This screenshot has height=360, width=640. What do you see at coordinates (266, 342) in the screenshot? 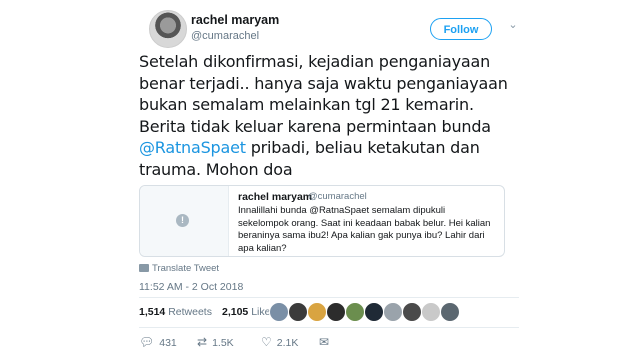
I see `heart-icon: ♡` at bounding box center [266, 342].